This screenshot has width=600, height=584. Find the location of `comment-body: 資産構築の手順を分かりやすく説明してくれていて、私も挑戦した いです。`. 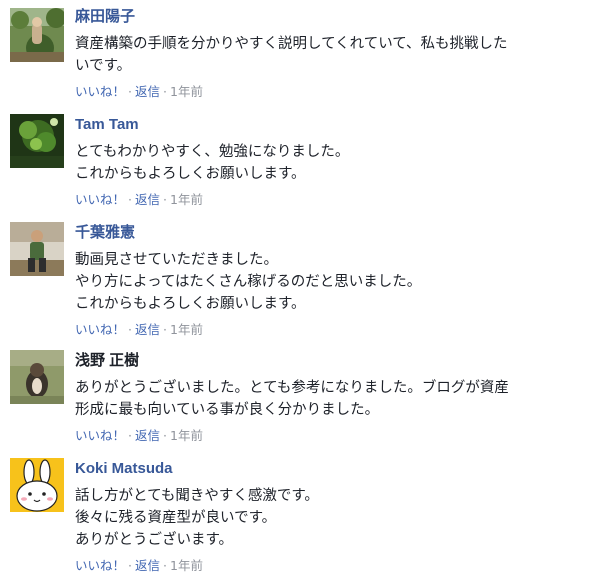

comment-body: 資産構築の手順を分かりやすく説明してくれていて、私も挑戦した いです。 is located at coordinates (327, 55).